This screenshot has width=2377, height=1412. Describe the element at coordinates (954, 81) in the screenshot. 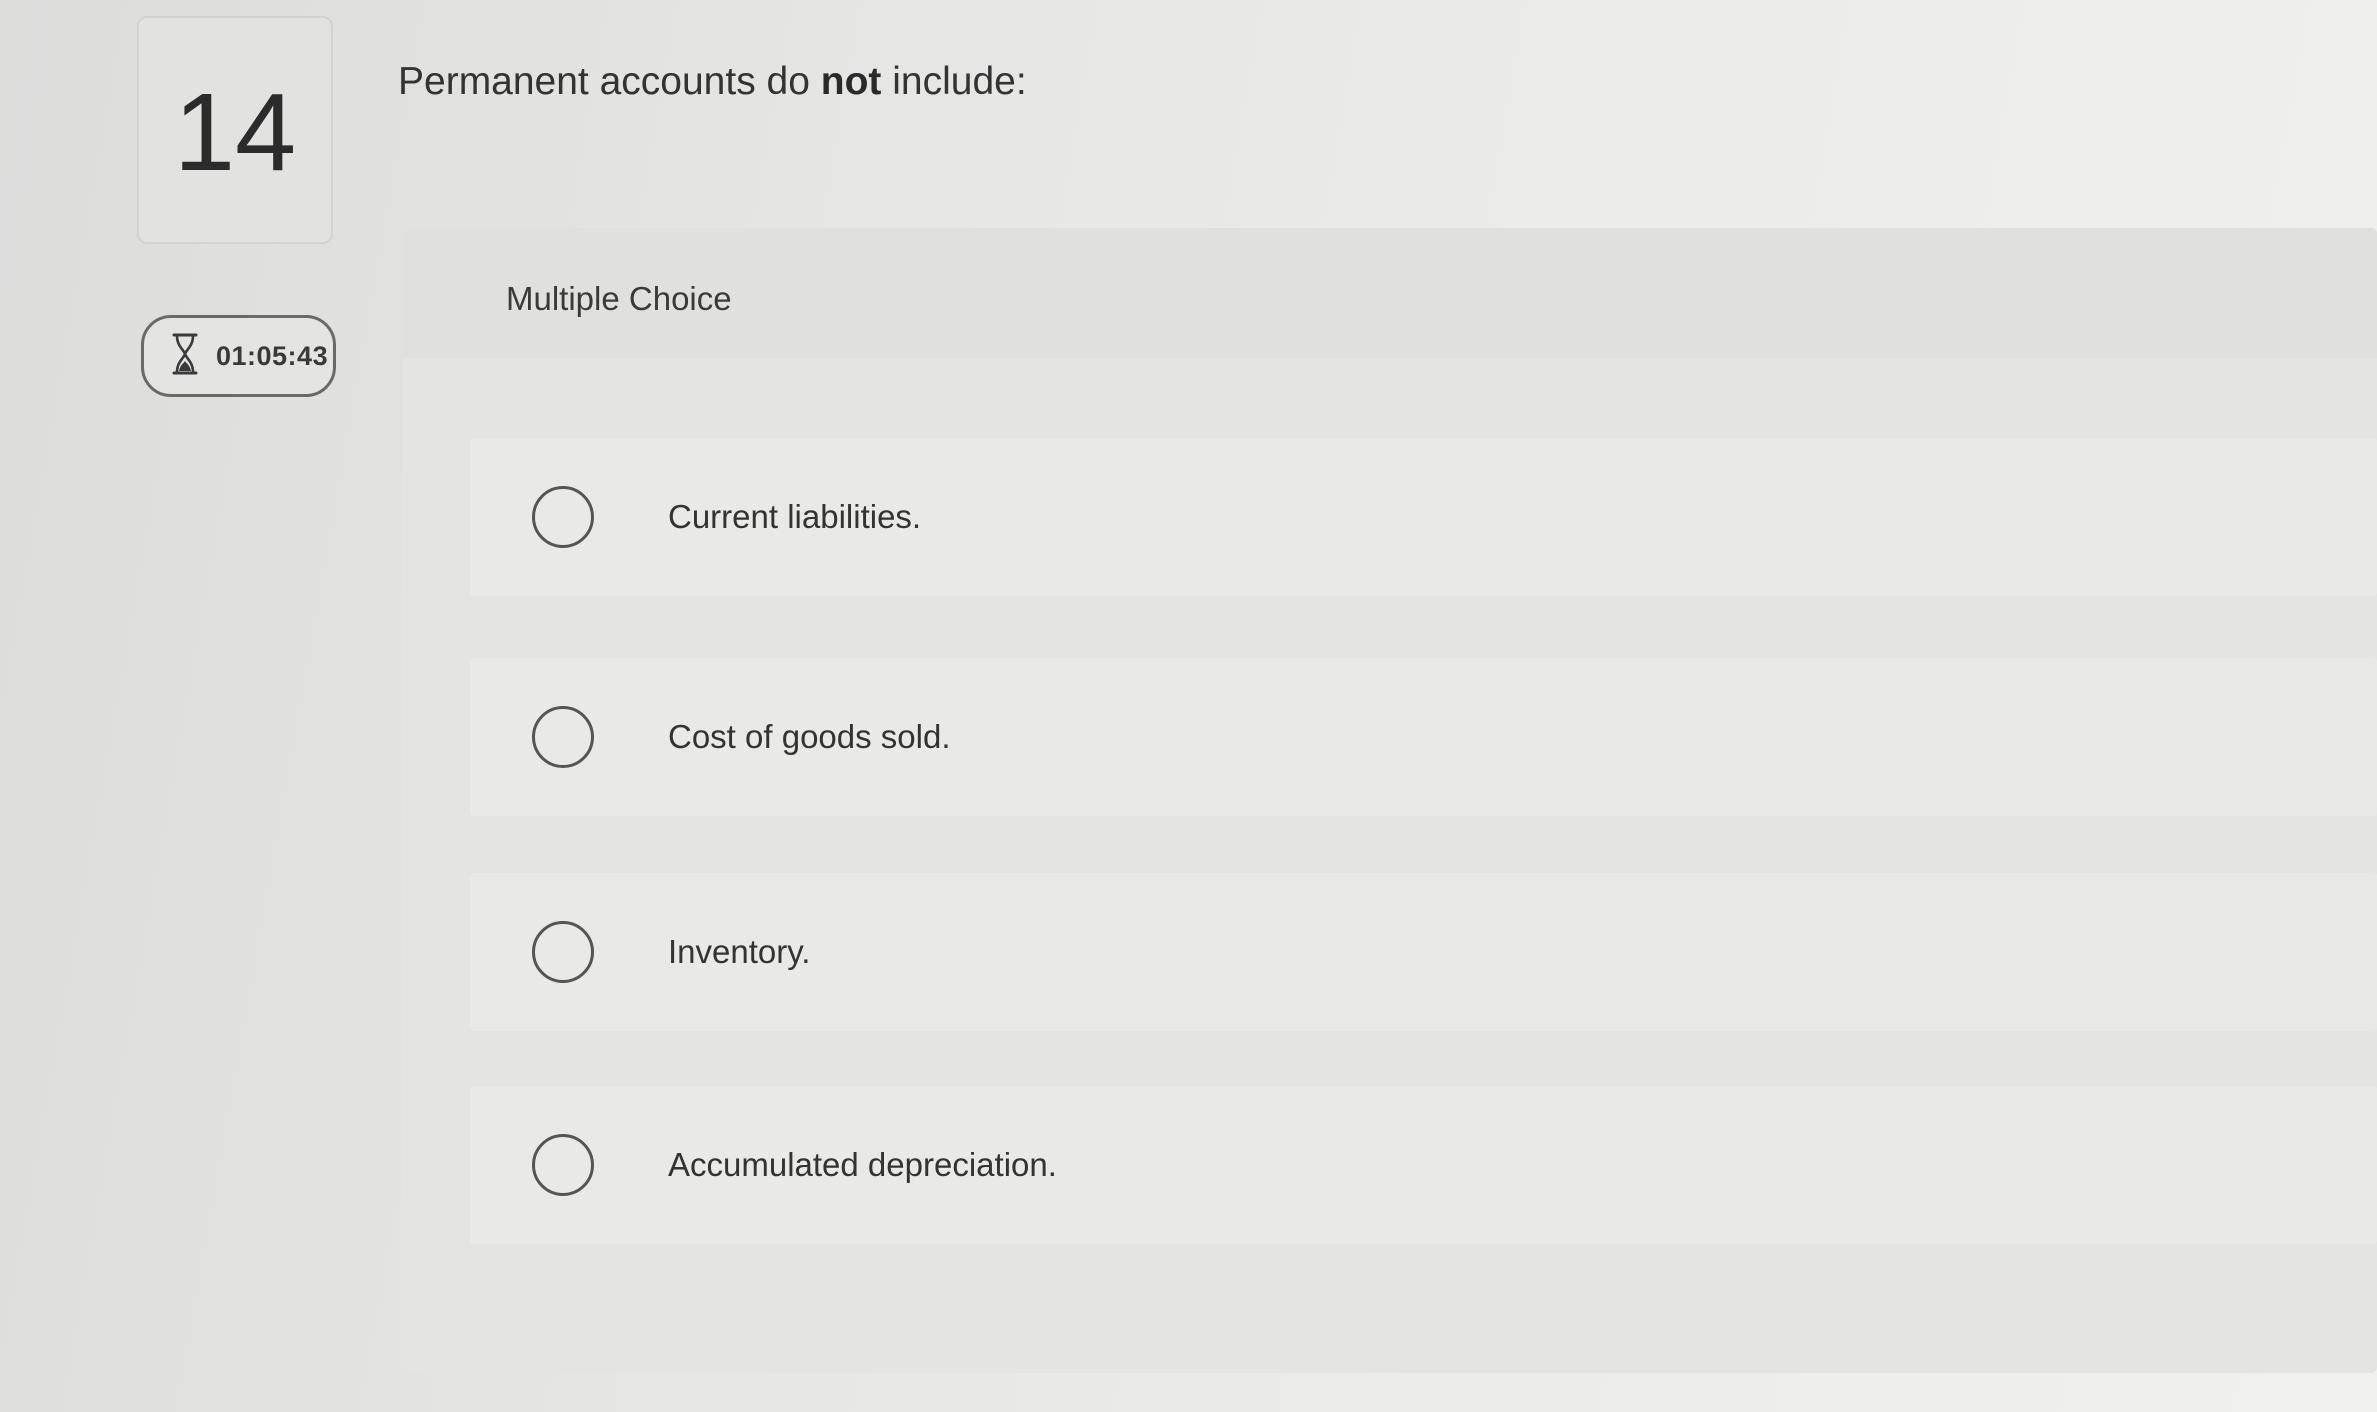

I see `prompt-text-after: include:` at that location.